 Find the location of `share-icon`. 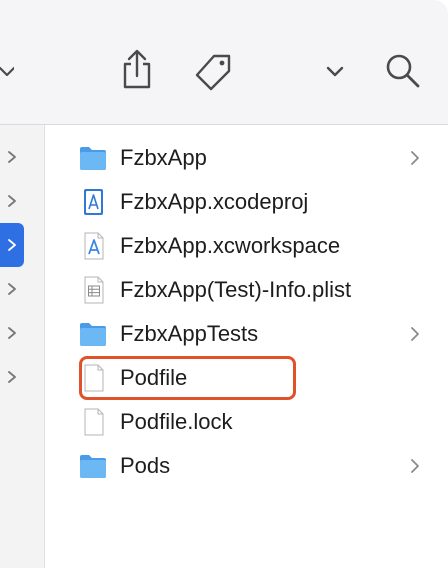

share-icon is located at coordinates (137, 69).